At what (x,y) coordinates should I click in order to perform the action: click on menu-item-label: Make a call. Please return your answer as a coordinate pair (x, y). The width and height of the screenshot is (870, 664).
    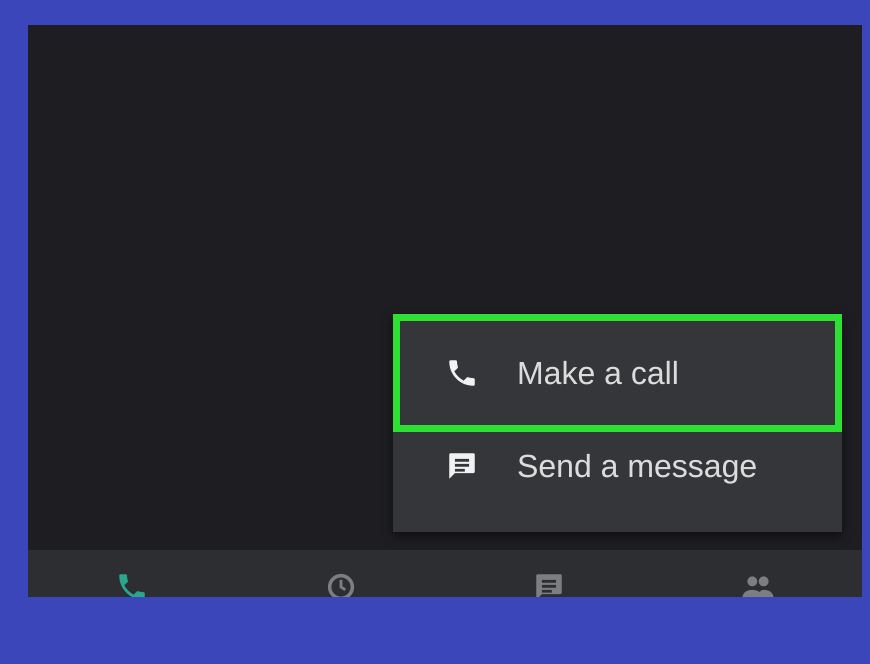
    Looking at the image, I should click on (598, 373).